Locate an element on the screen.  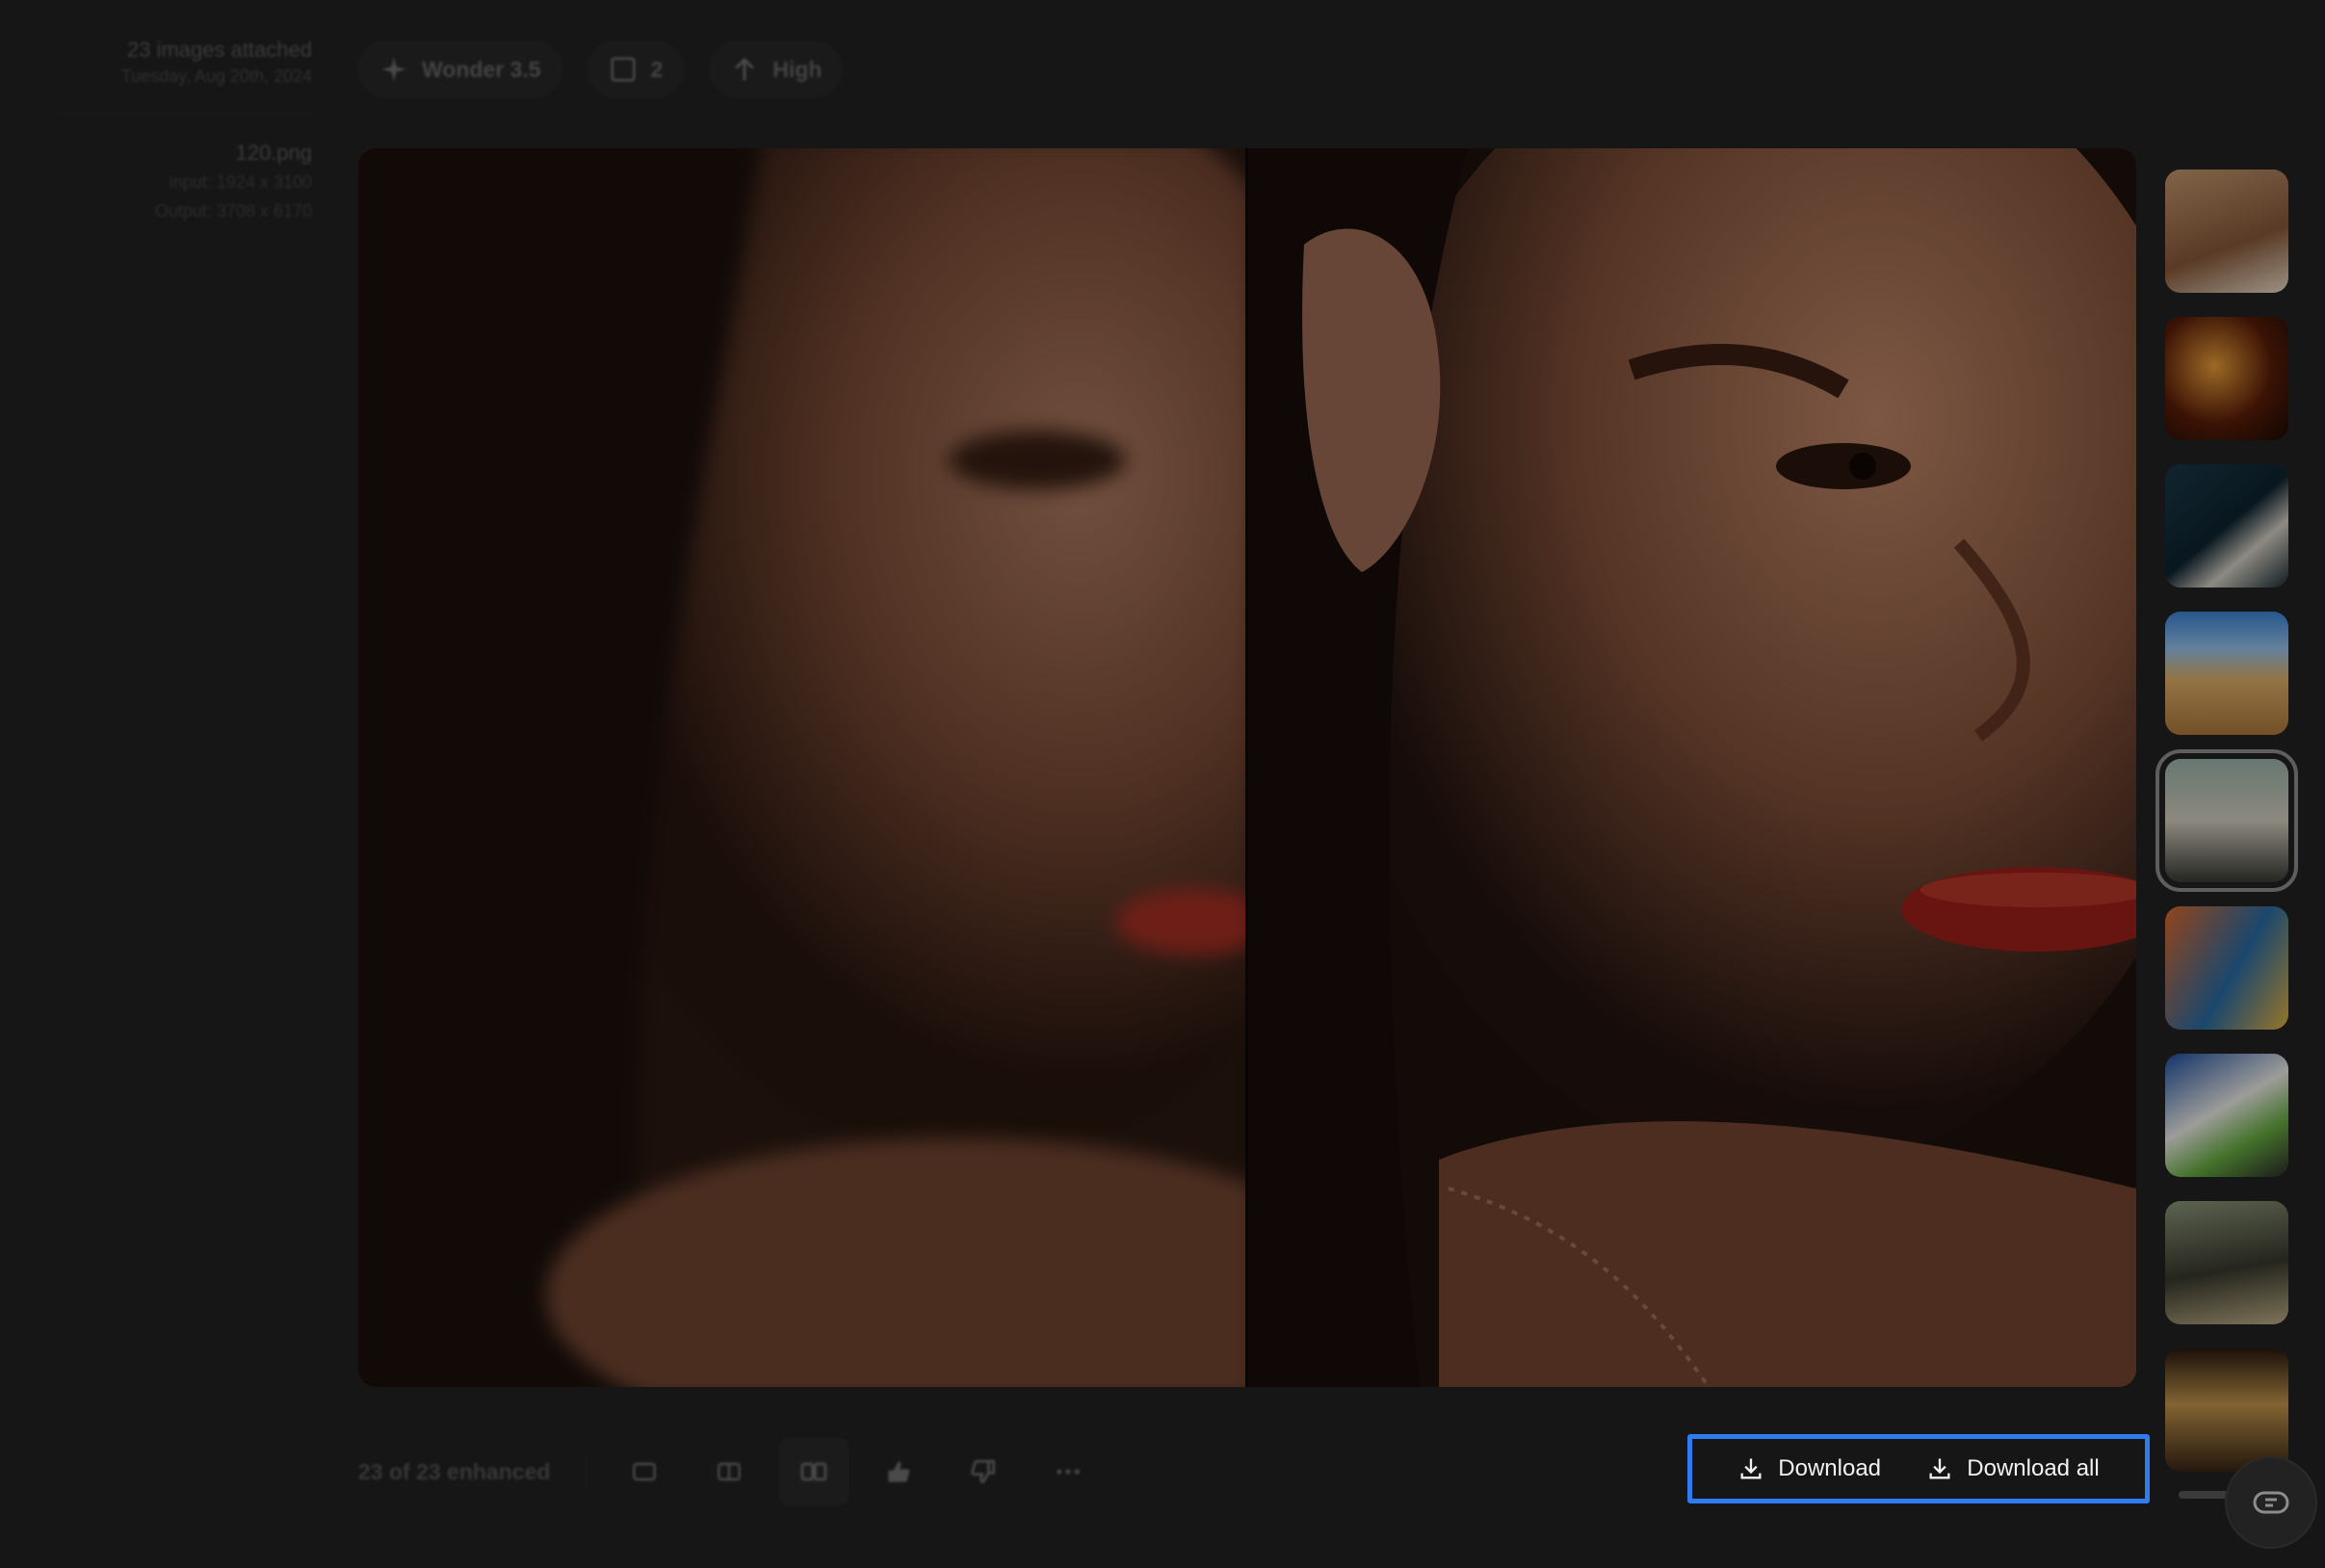
download-button: Download is located at coordinates (1809, 1468).